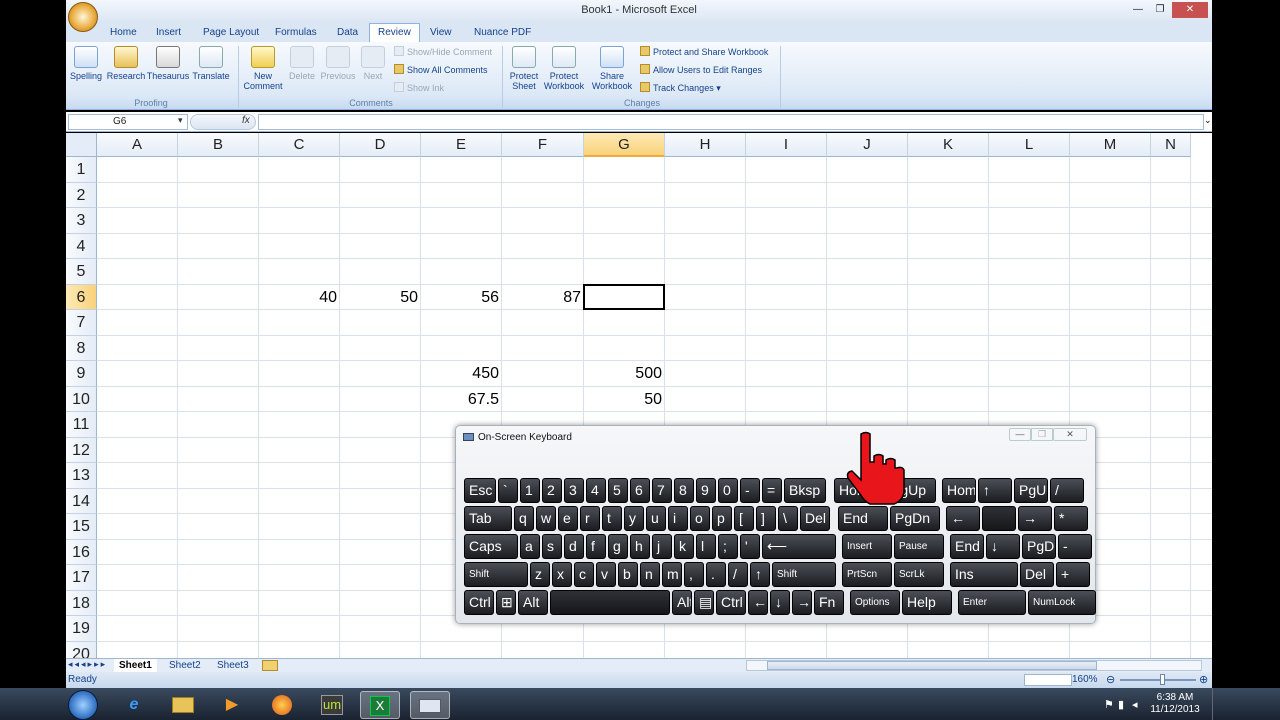 This screenshot has width=1280, height=720. Describe the element at coordinates (83, 705) in the screenshot. I see `start-button` at that location.